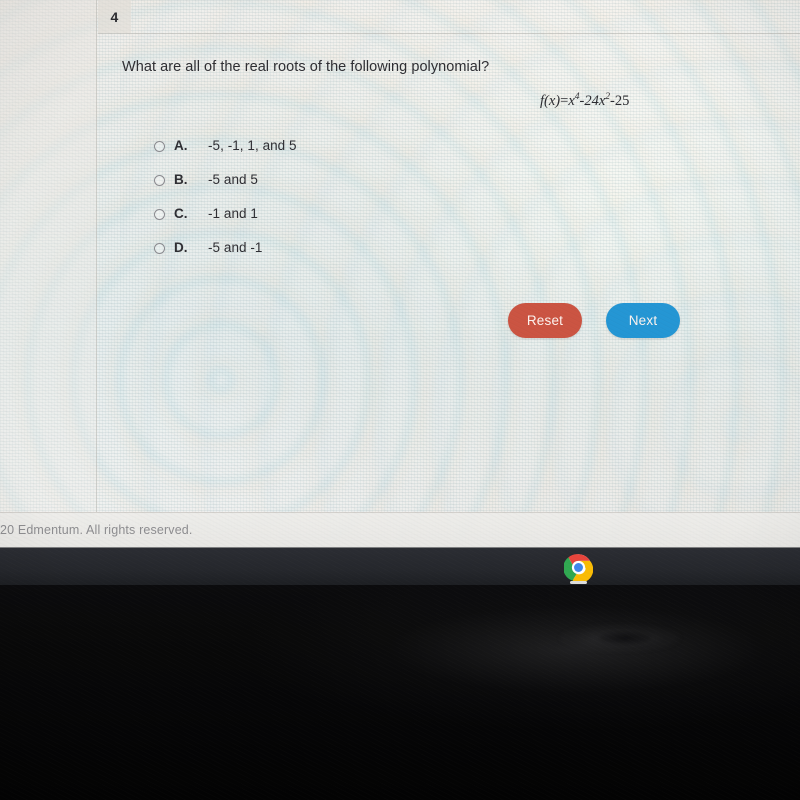 This screenshot has height=800, width=800. Describe the element at coordinates (319, 189) in the screenshot. I see `answer-option-b: B. -5 and 5` at that location.